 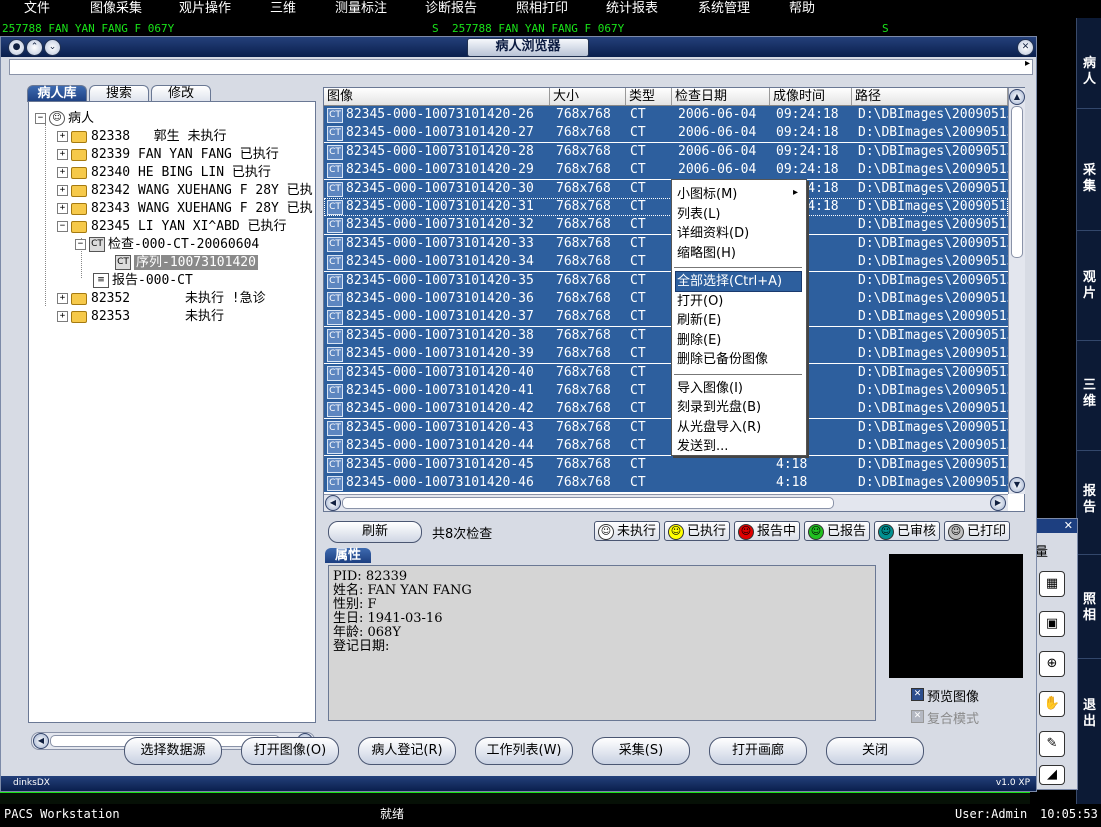 I want to click on tab-patient-db: 病人库, so click(x=57, y=93).